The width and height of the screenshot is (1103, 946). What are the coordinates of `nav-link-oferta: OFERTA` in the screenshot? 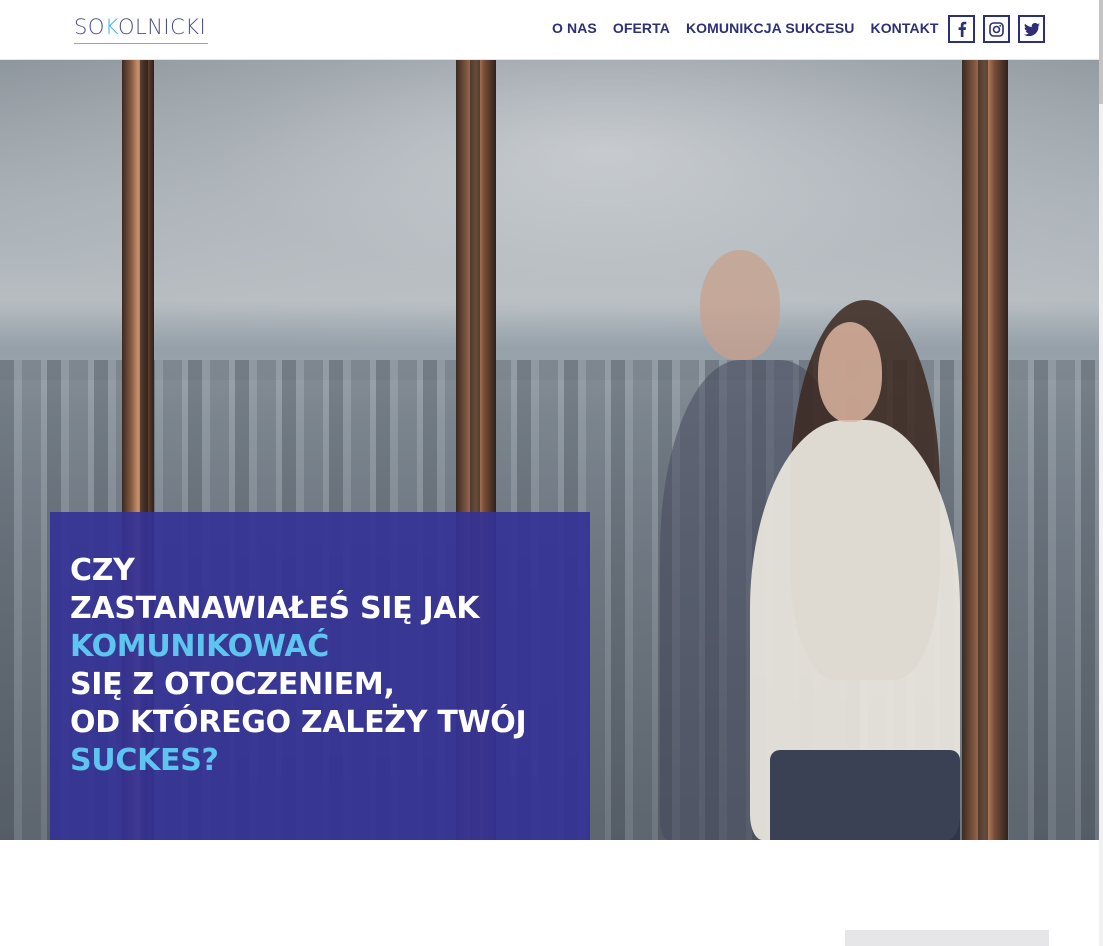 It's located at (641, 28).